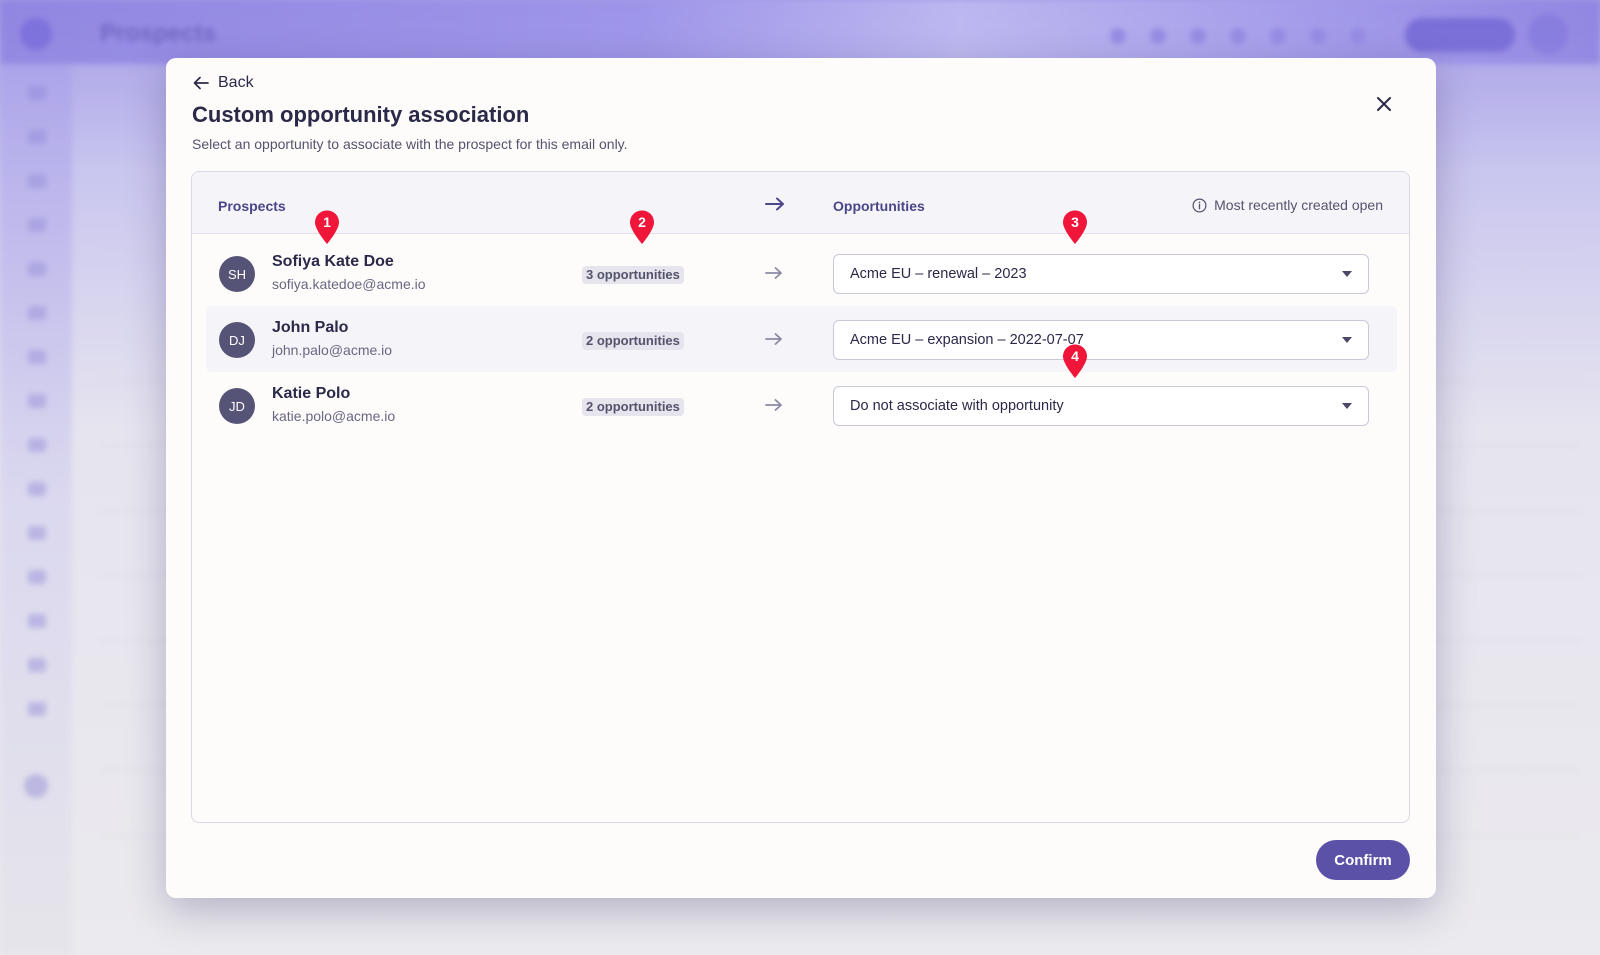 The image size is (1600, 955). Describe the element at coordinates (237, 340) in the screenshot. I see `avatar: DJ` at that location.